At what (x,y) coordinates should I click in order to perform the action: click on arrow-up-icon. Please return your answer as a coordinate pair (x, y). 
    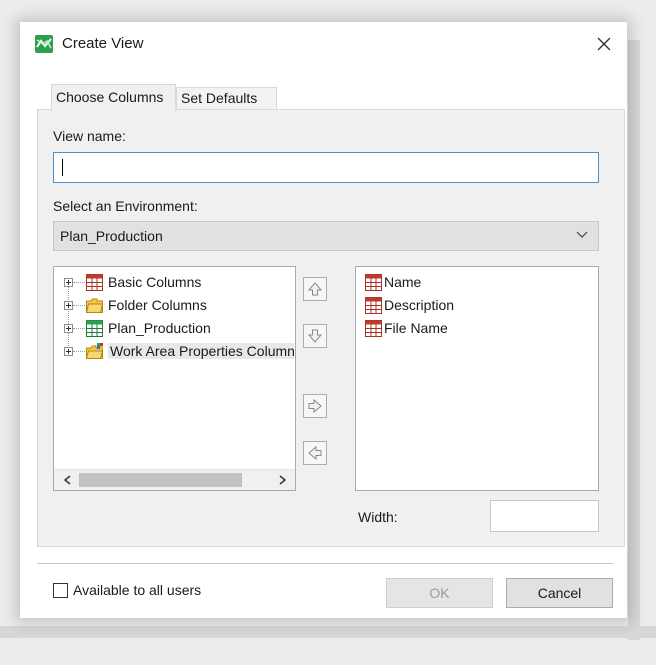
    Looking at the image, I should click on (315, 289).